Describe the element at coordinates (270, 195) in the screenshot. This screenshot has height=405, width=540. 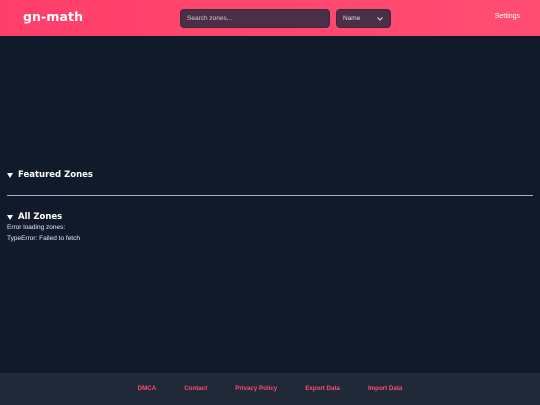
I see `divider` at that location.